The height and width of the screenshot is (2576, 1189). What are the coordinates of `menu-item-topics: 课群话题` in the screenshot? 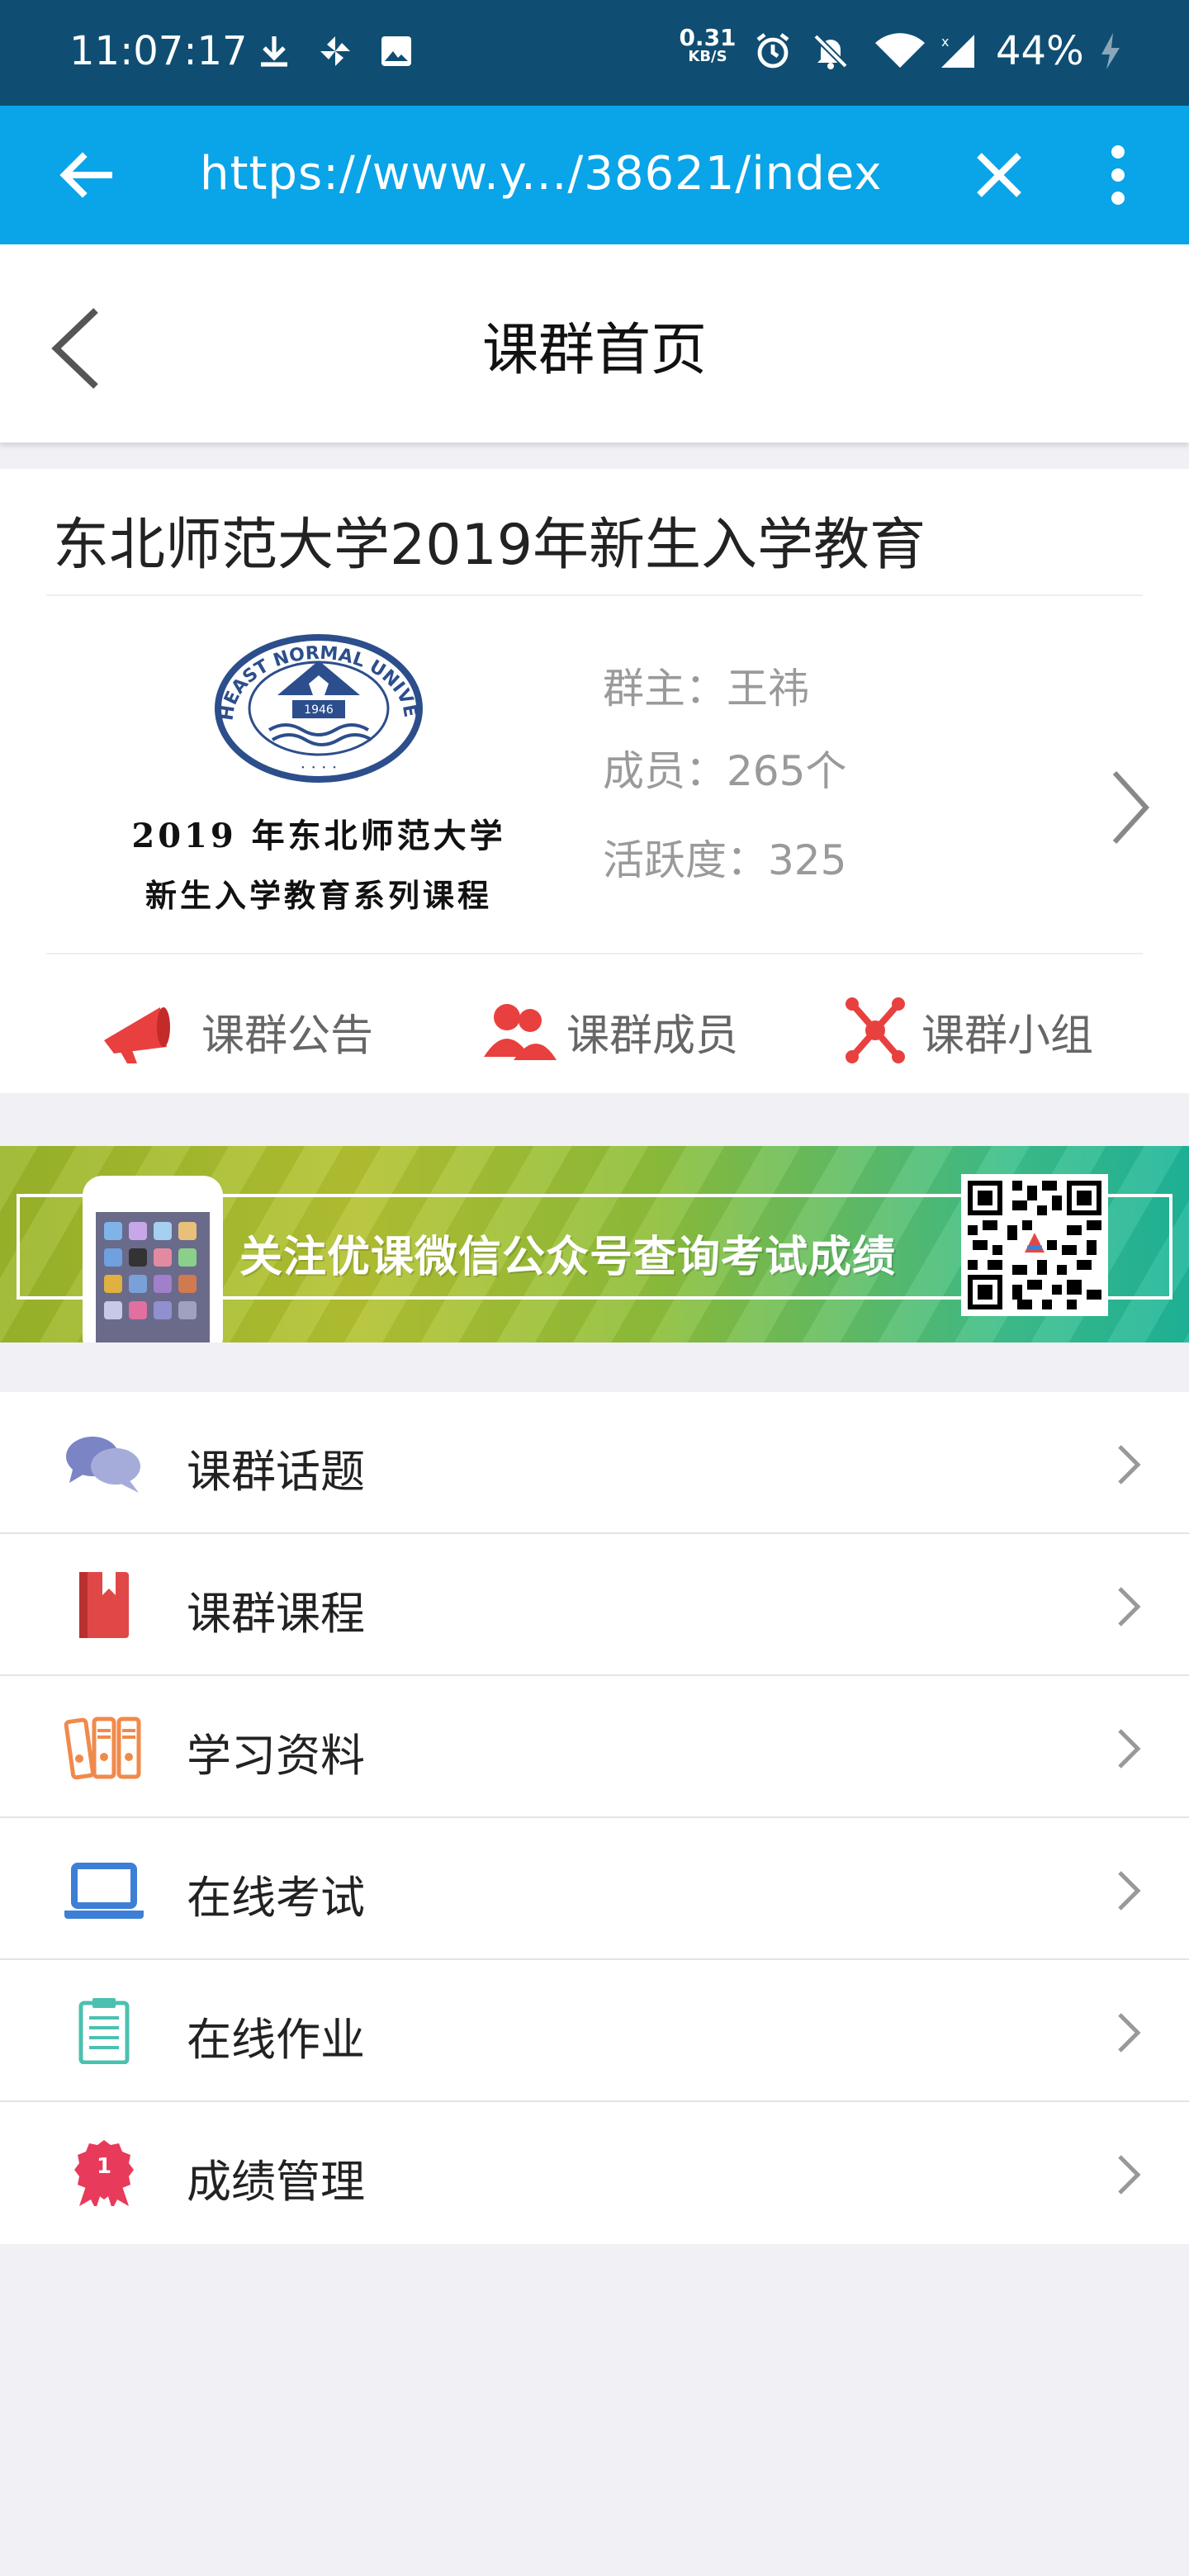 It's located at (594, 1463).